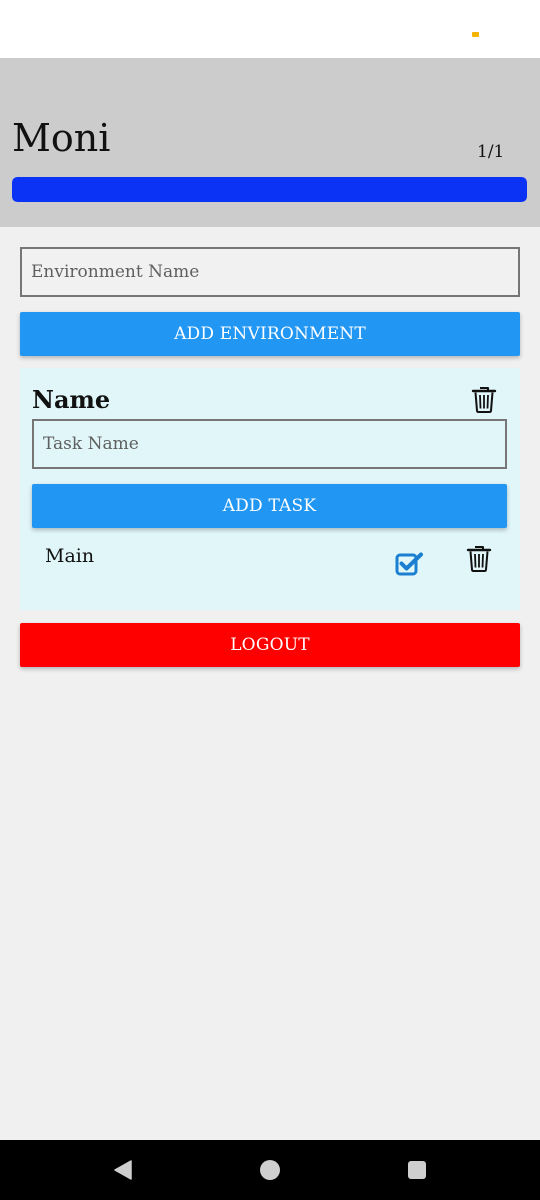 This screenshot has height=1200, width=540. Describe the element at coordinates (269, 444) in the screenshot. I see `task-name-input` at that location.